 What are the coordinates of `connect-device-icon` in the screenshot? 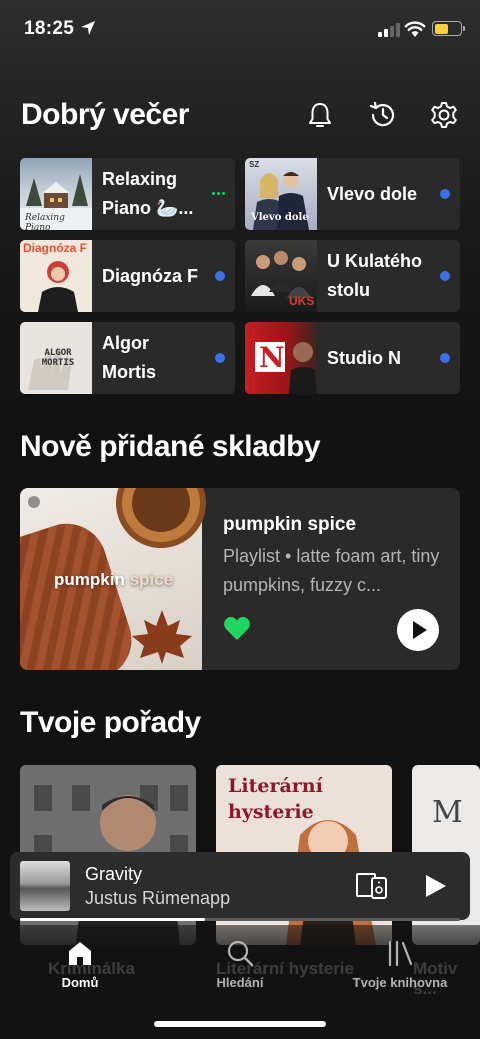 It's located at (372, 886).